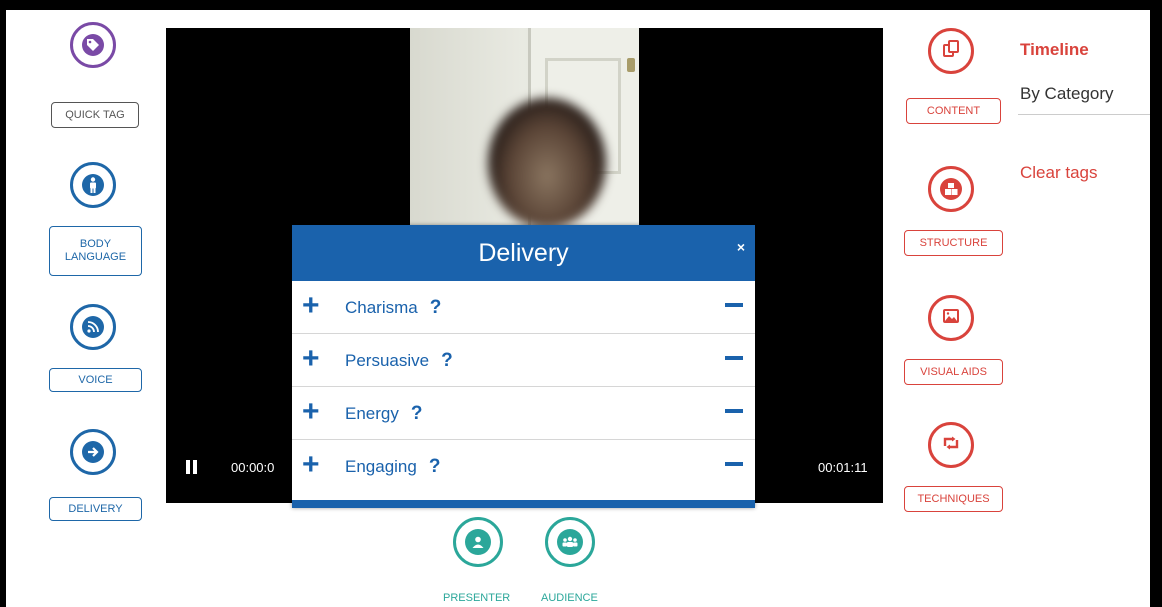 The image size is (1162, 607). I want to click on item-label: Energy, so click(372, 413).